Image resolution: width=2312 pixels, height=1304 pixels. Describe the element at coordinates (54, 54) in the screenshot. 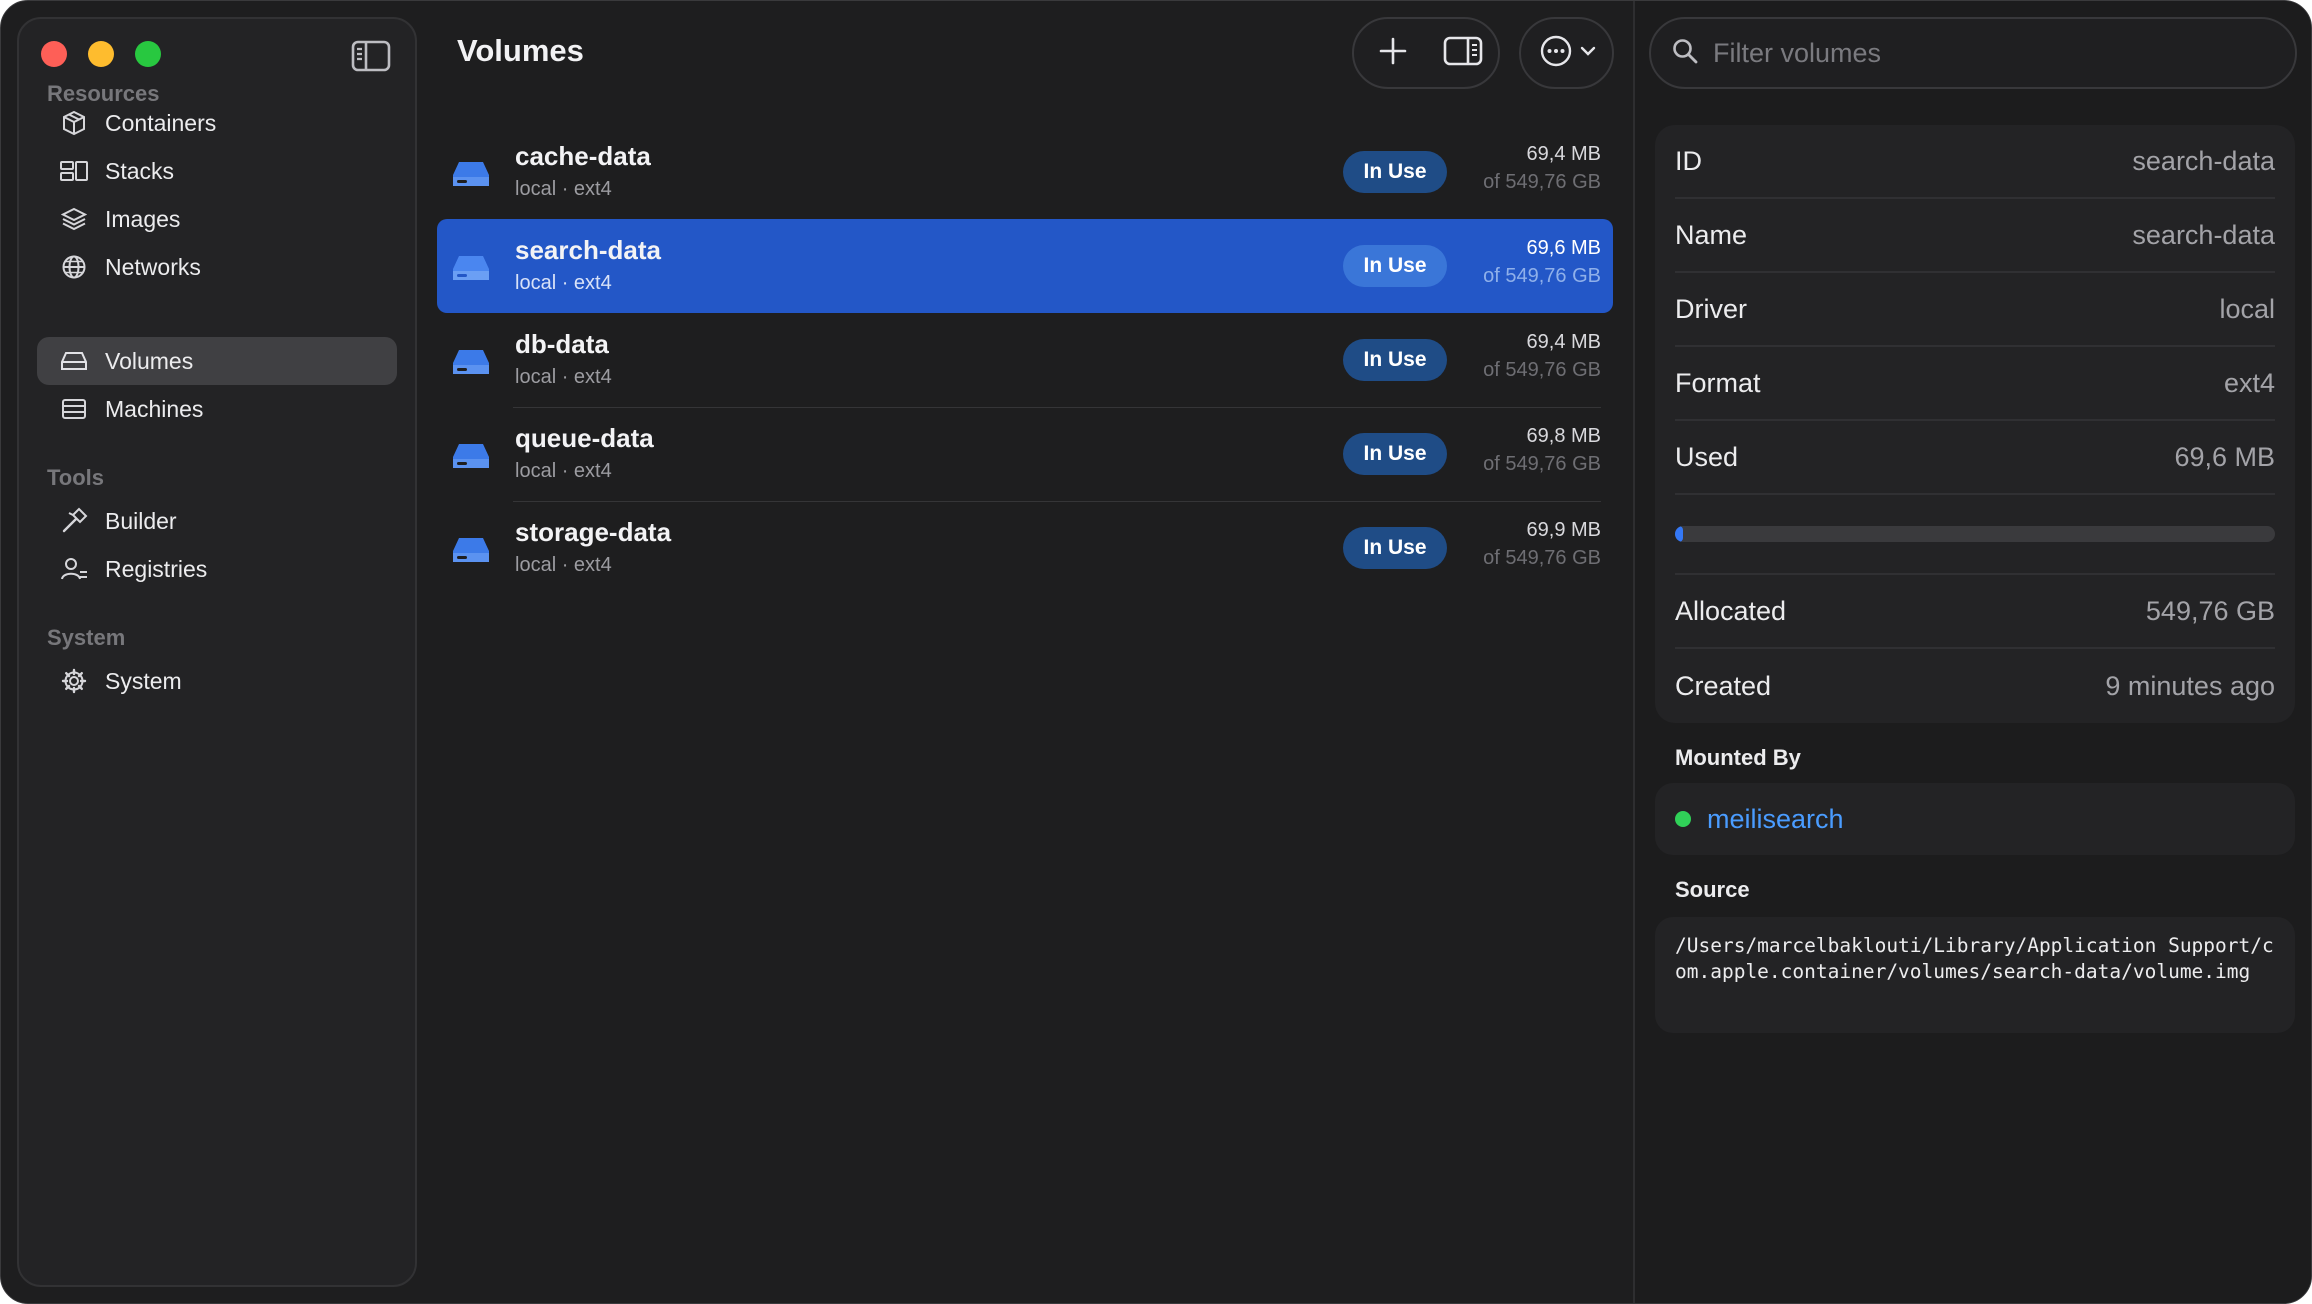

I see `close-window-button` at that location.